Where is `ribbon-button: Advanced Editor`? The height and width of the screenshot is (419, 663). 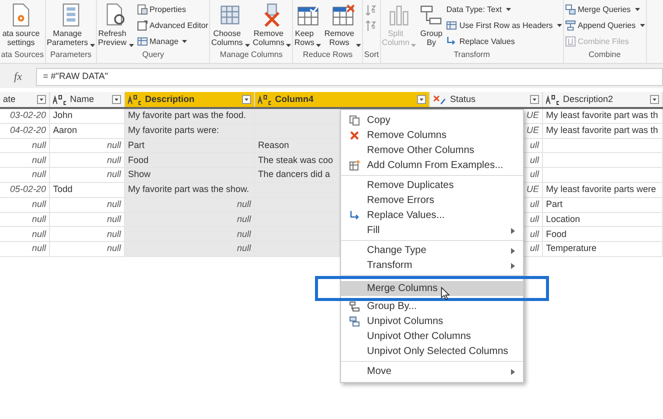 ribbon-button: Advanced Editor is located at coordinates (172, 25).